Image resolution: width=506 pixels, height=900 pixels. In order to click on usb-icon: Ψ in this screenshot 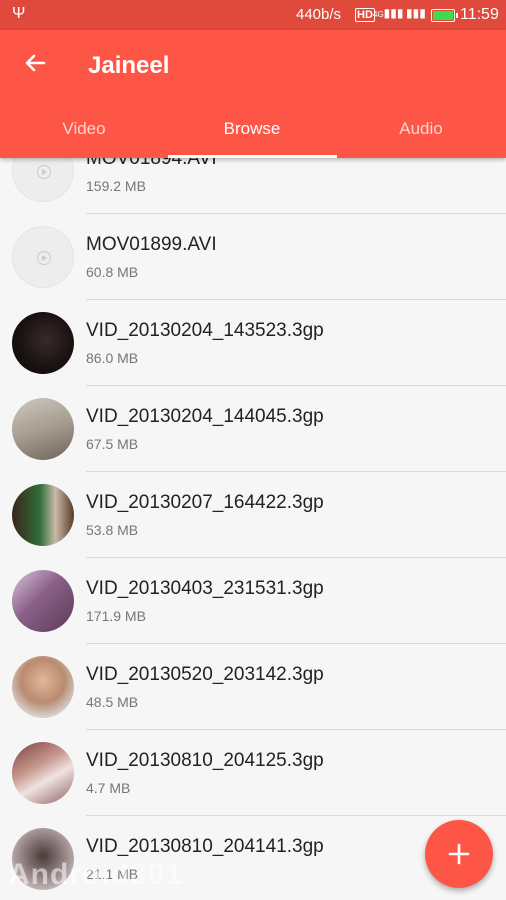, I will do `click(19, 13)`.